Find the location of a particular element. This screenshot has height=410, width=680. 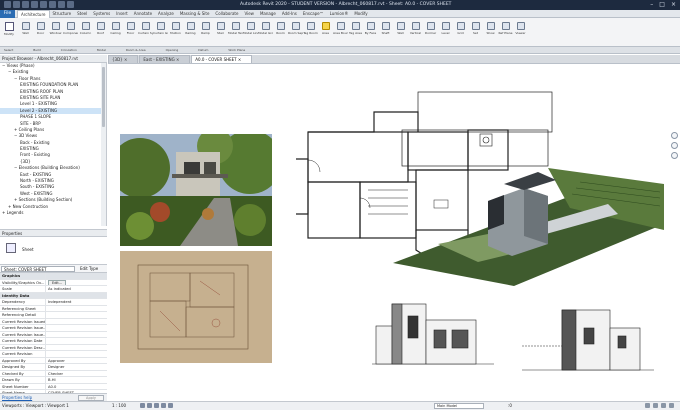

ribbon-tool: Roof is located at coordinates (100, 32).